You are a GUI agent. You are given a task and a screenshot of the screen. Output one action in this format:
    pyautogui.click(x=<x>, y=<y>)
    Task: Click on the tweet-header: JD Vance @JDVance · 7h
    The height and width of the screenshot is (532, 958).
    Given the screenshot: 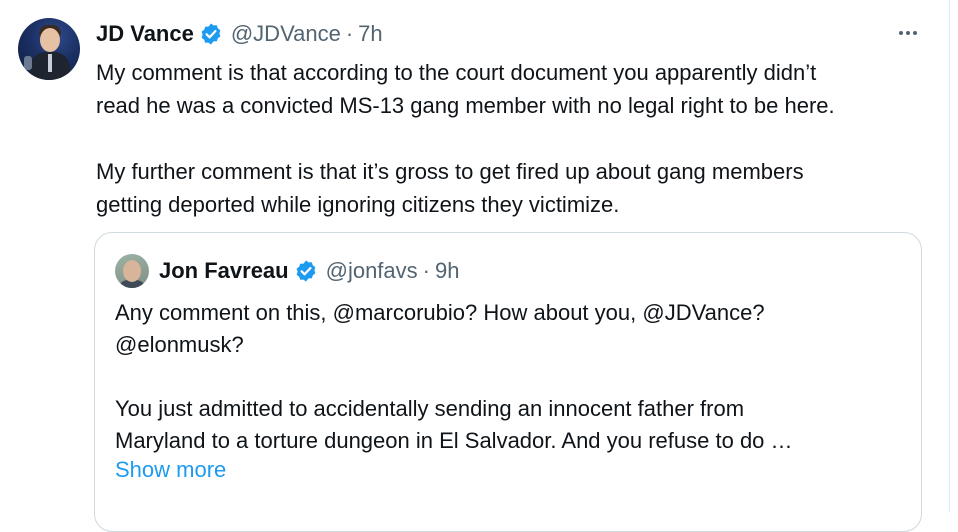 What is the action you would take?
    pyautogui.click(x=239, y=34)
    